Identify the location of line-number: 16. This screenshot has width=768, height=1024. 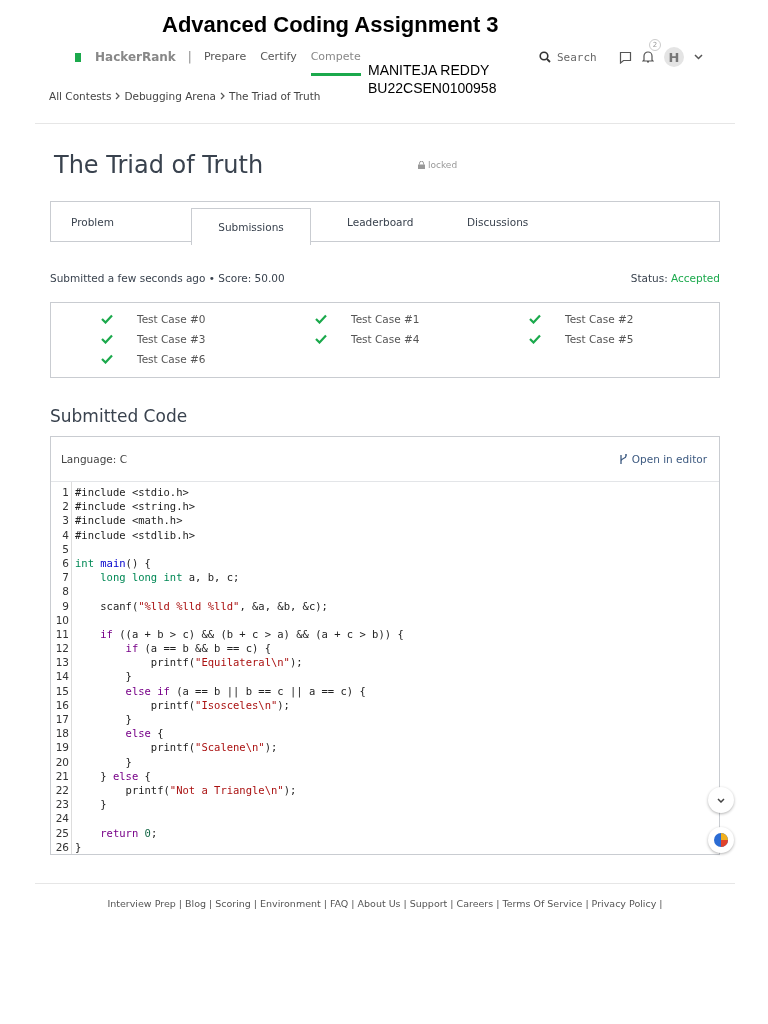
(62, 704).